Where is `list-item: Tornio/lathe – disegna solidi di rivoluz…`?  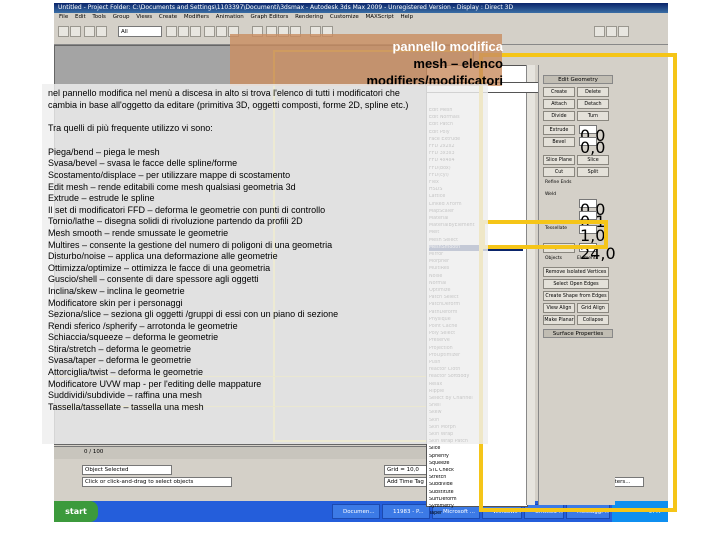 list-item: Tornio/lathe – disegna solidi di rivoluz… is located at coordinates (175, 221).